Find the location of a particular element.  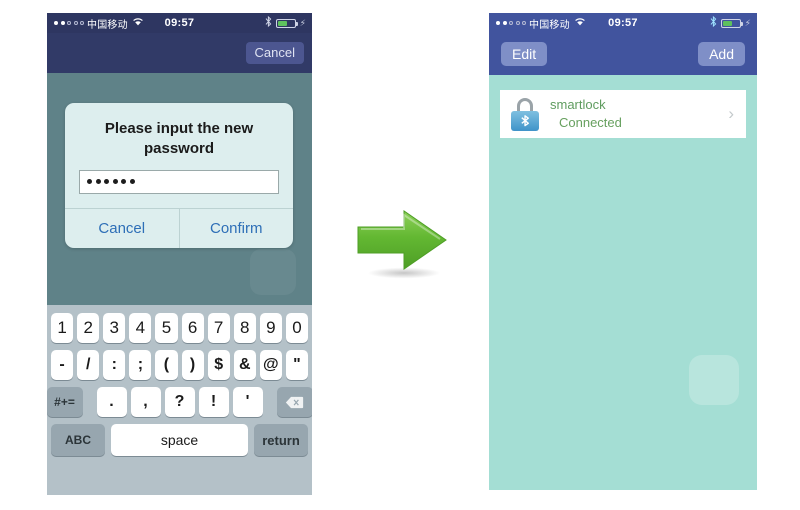

key-abc-toggle: ABC is located at coordinates (78, 440).